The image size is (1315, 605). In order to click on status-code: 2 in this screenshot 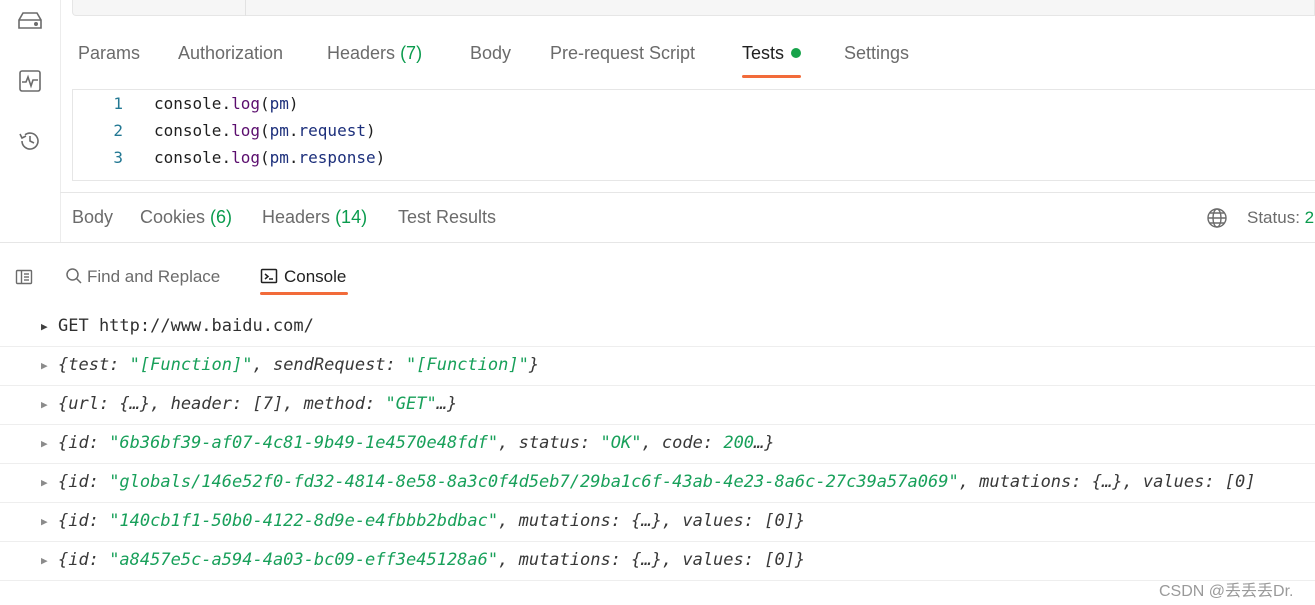, I will do `click(1309, 217)`.